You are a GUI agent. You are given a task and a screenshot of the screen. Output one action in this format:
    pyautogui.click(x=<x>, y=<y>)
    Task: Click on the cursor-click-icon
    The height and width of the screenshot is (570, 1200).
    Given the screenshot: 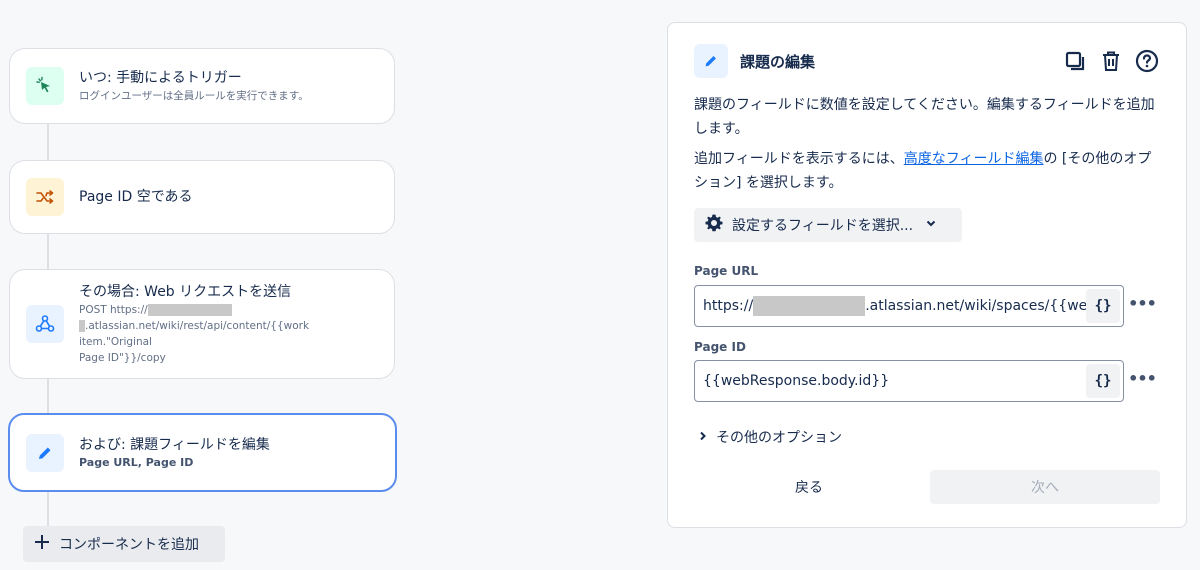 What is the action you would take?
    pyautogui.click(x=45, y=86)
    